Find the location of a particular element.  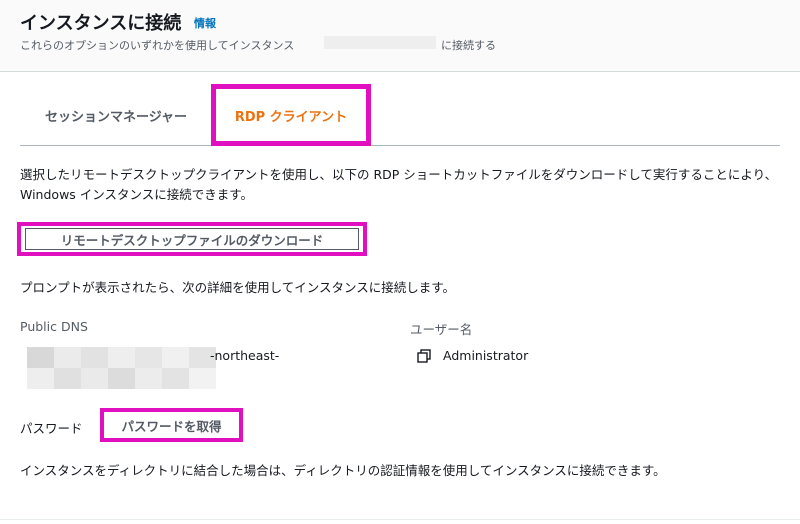

password-label: パスワード is located at coordinates (51, 428).